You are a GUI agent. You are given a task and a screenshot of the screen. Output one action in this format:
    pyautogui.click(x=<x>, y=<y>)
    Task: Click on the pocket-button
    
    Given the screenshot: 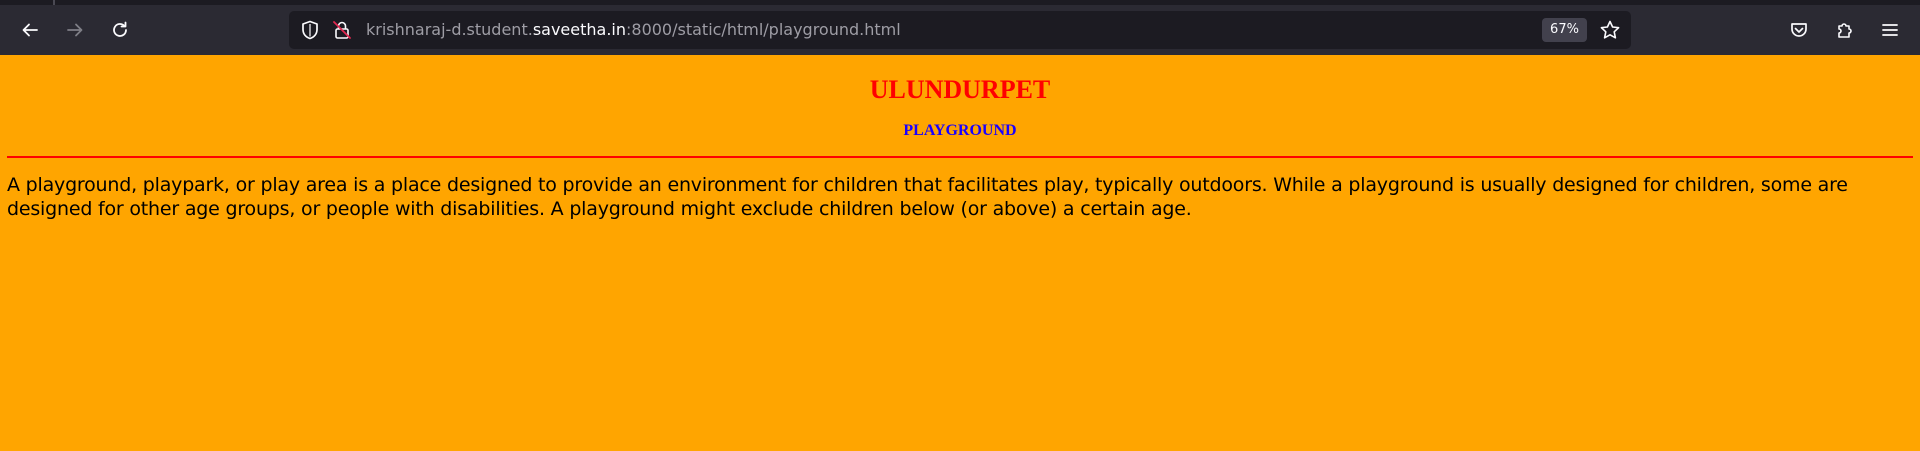 What is the action you would take?
    pyautogui.click(x=1799, y=30)
    